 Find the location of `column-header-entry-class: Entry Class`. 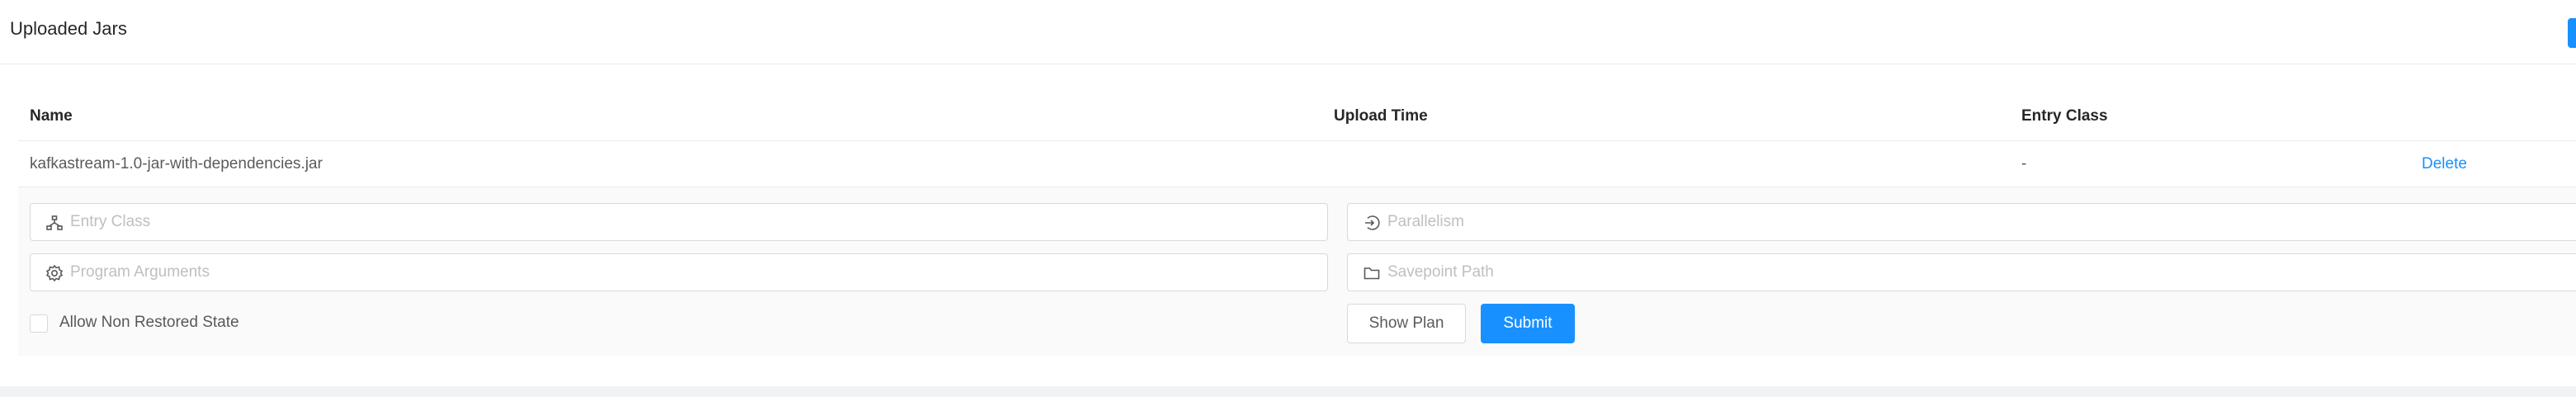

column-header-entry-class: Entry Class is located at coordinates (2064, 116).